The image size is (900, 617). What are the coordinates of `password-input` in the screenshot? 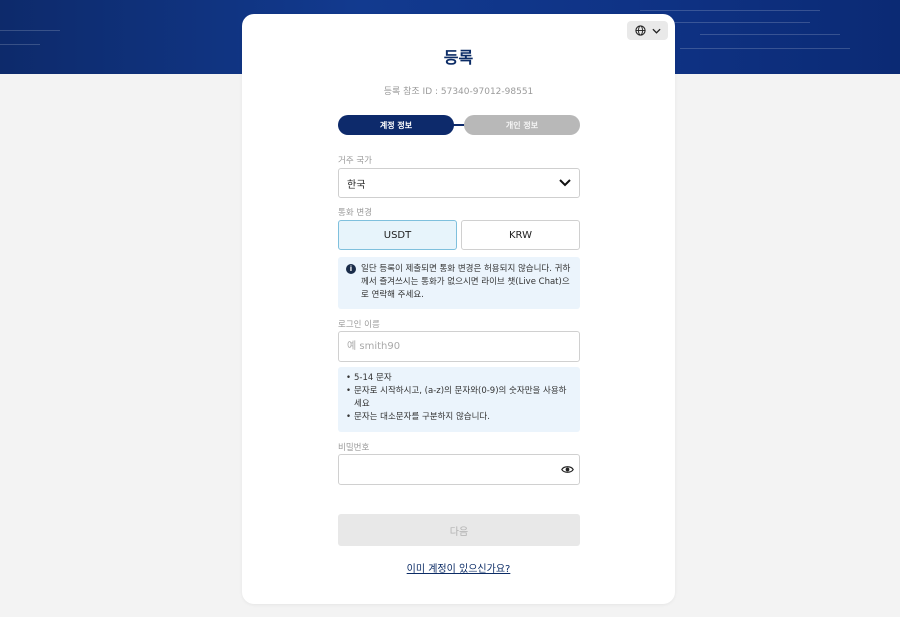 It's located at (459, 469).